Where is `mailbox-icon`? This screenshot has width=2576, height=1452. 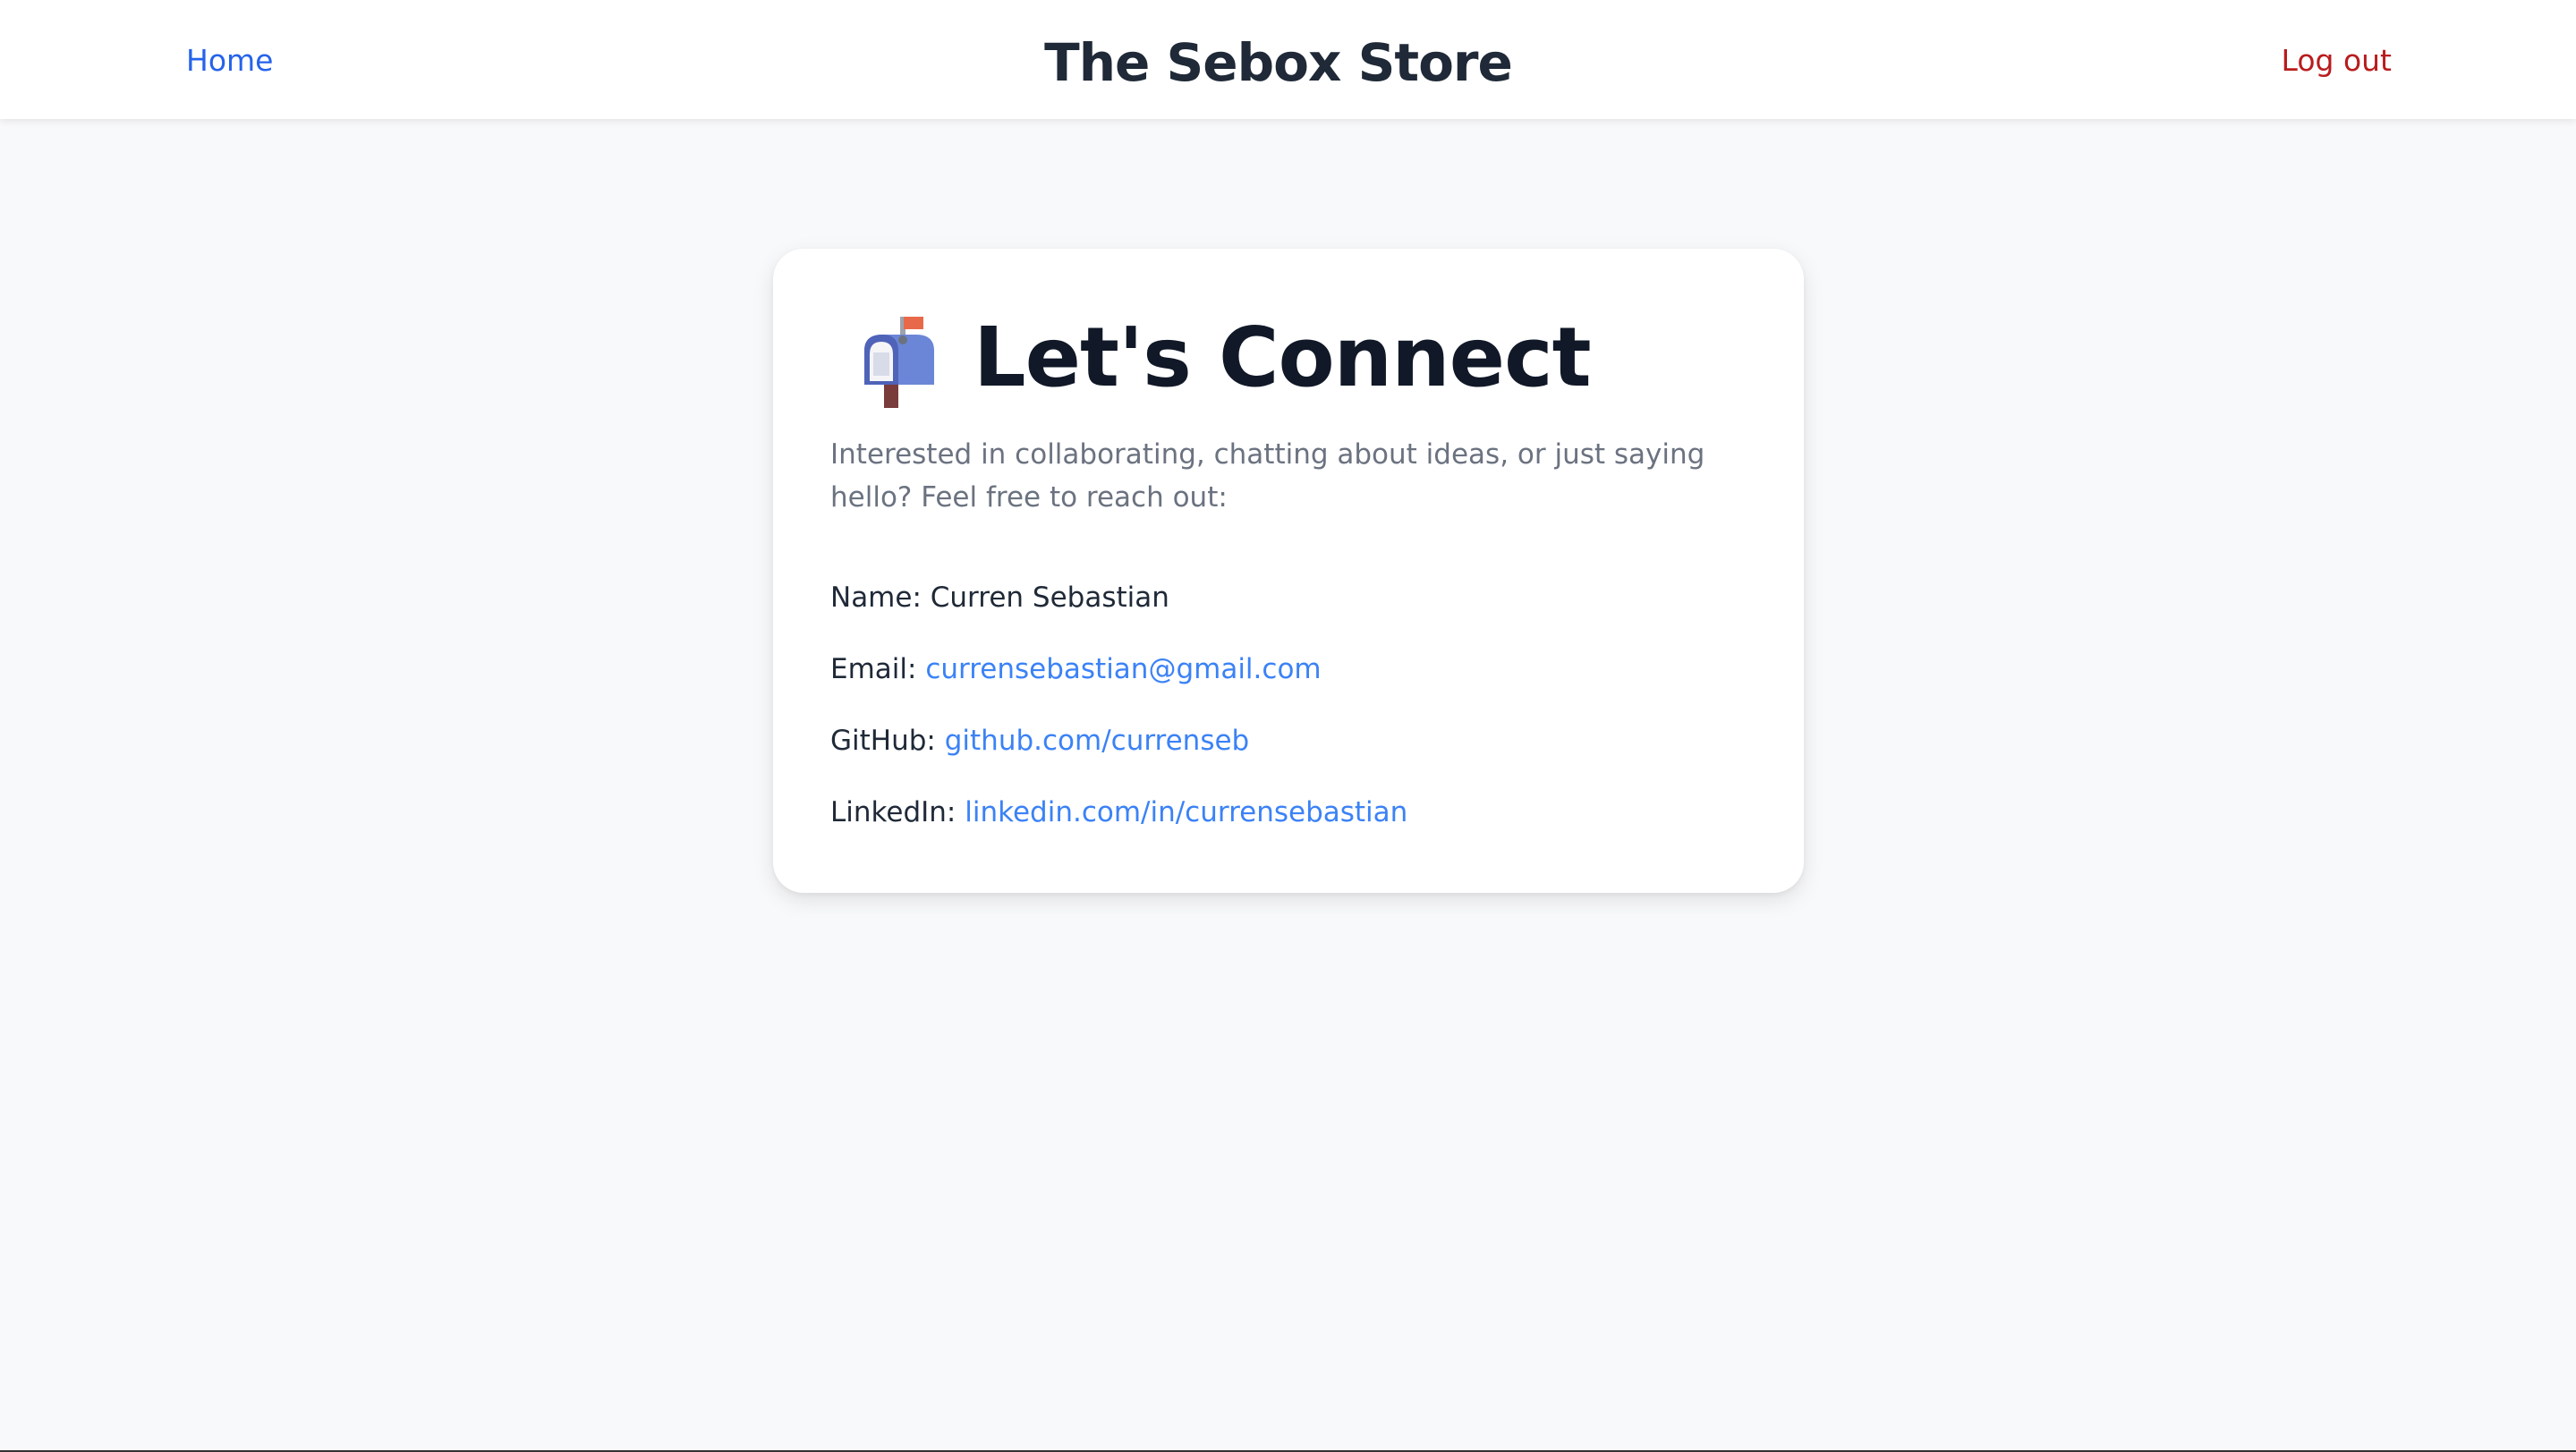 mailbox-icon is located at coordinates (894, 358).